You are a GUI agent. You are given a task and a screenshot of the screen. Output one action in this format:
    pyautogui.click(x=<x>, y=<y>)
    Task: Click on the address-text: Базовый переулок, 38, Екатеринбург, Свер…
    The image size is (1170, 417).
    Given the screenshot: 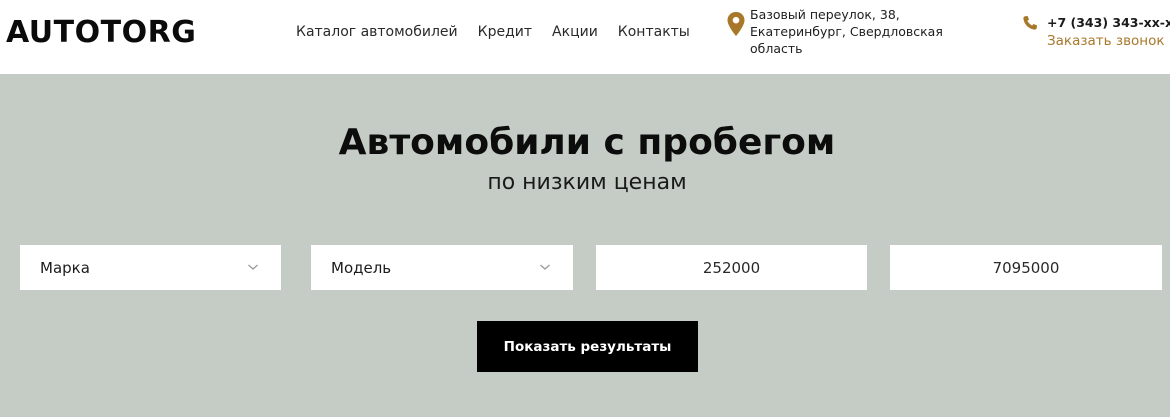 What is the action you would take?
    pyautogui.click(x=846, y=31)
    